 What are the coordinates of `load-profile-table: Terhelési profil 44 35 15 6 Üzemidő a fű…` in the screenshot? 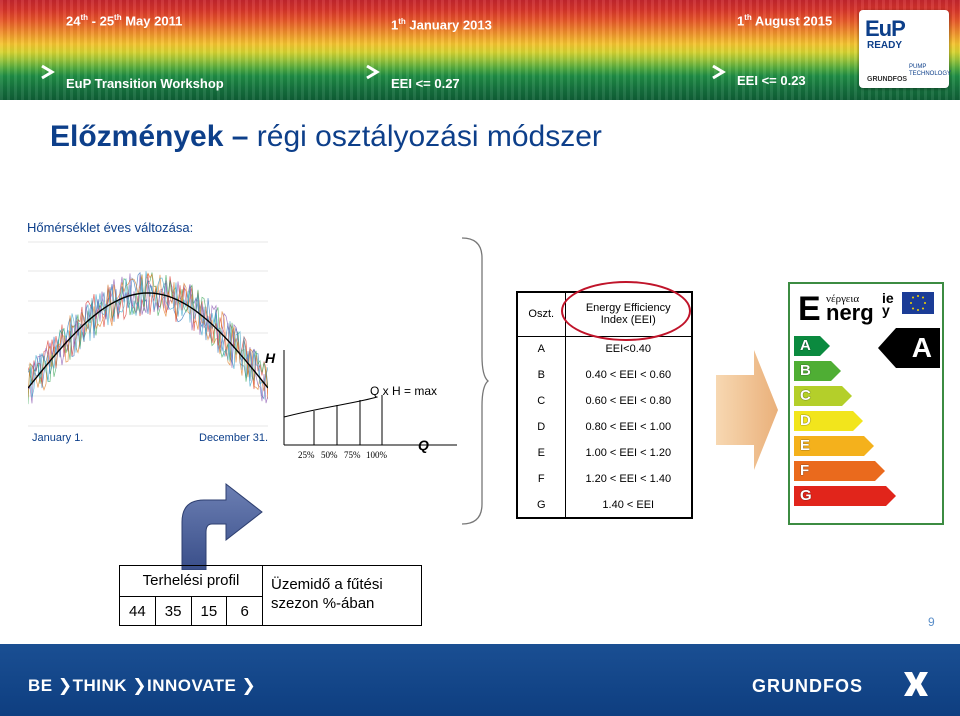 It's located at (270, 595).